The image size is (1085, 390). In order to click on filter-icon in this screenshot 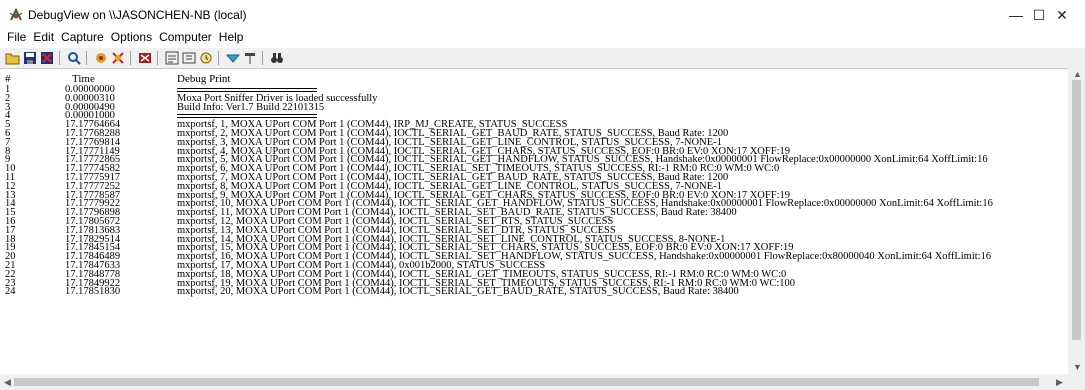, I will do `click(145, 58)`.